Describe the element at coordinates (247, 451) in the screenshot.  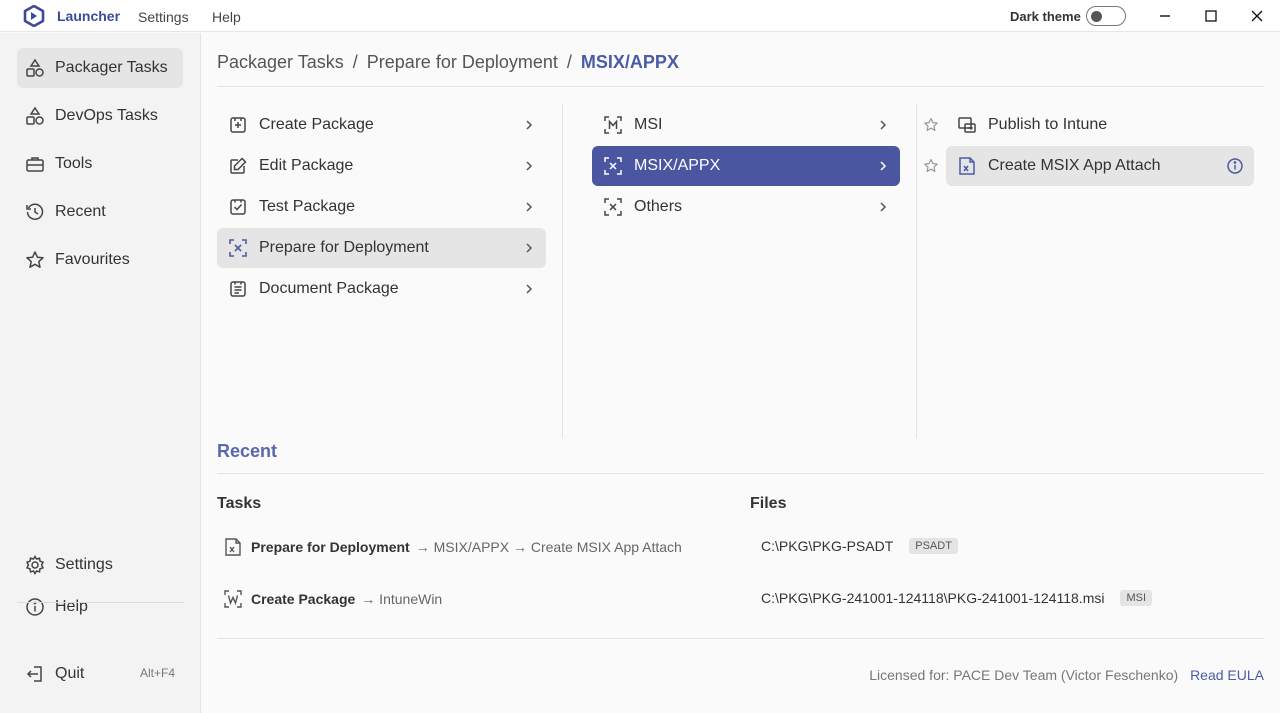
I see `recent-title: Recent` at that location.